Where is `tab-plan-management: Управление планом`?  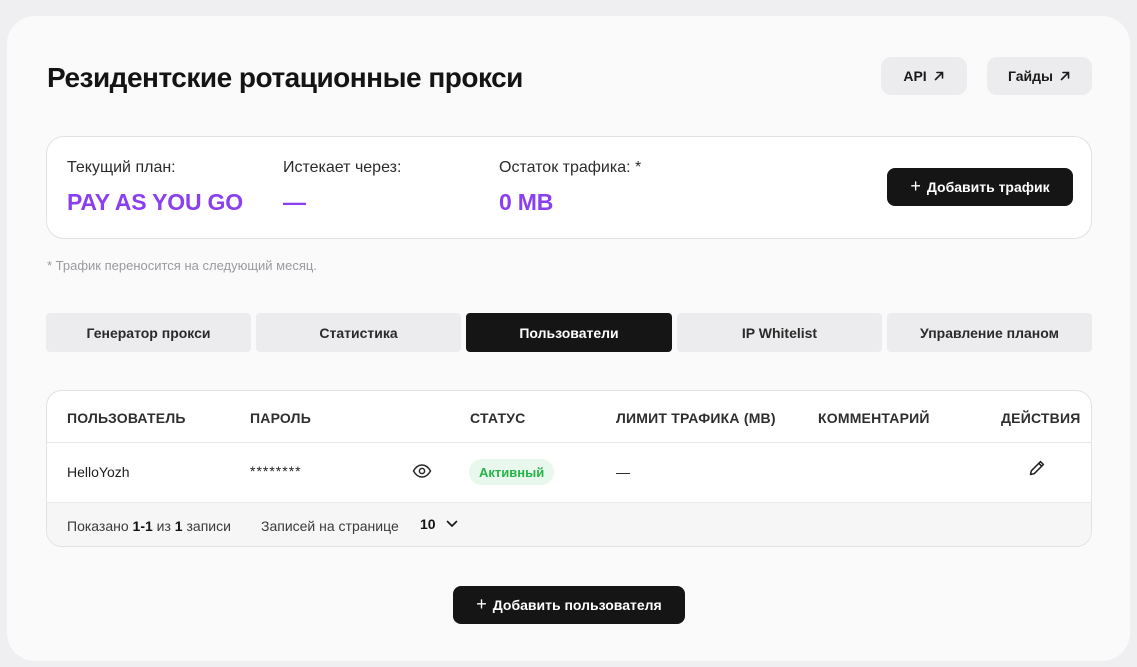
tab-plan-management: Управление планом is located at coordinates (989, 332).